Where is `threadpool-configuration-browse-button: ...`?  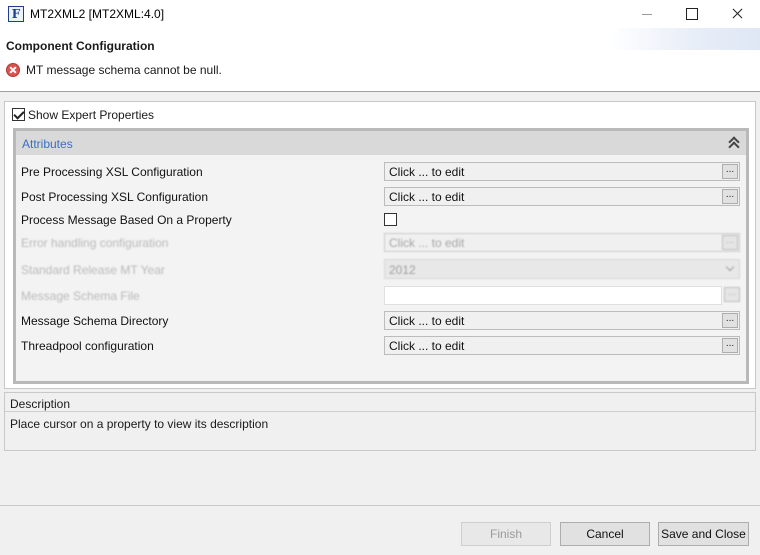 threadpool-configuration-browse-button: ... is located at coordinates (730, 345).